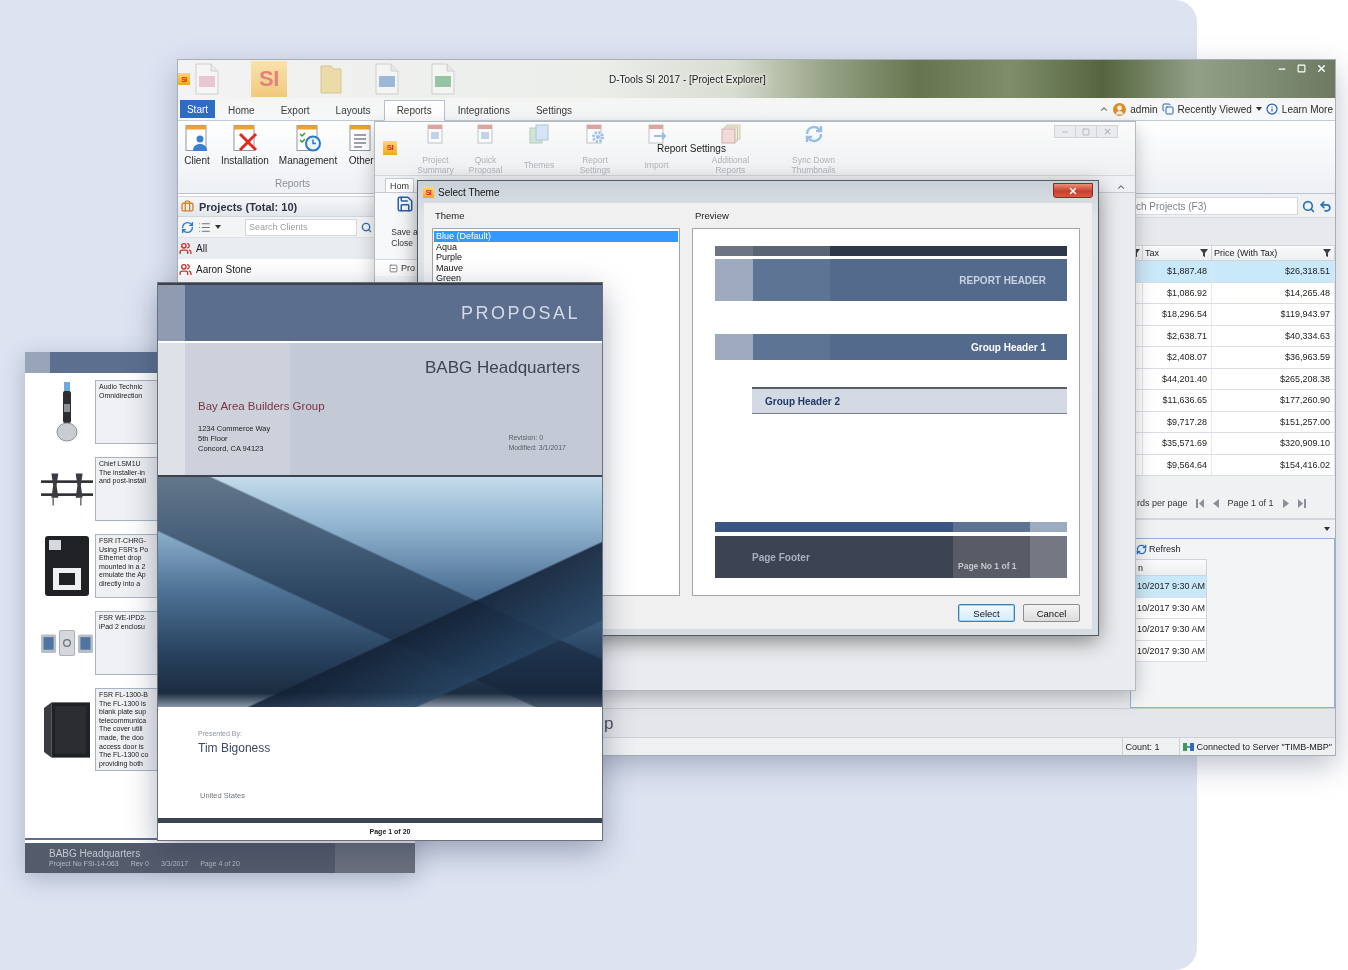 The image size is (1348, 970). What do you see at coordinates (1271, 109) in the screenshot?
I see `info-icon` at bounding box center [1271, 109].